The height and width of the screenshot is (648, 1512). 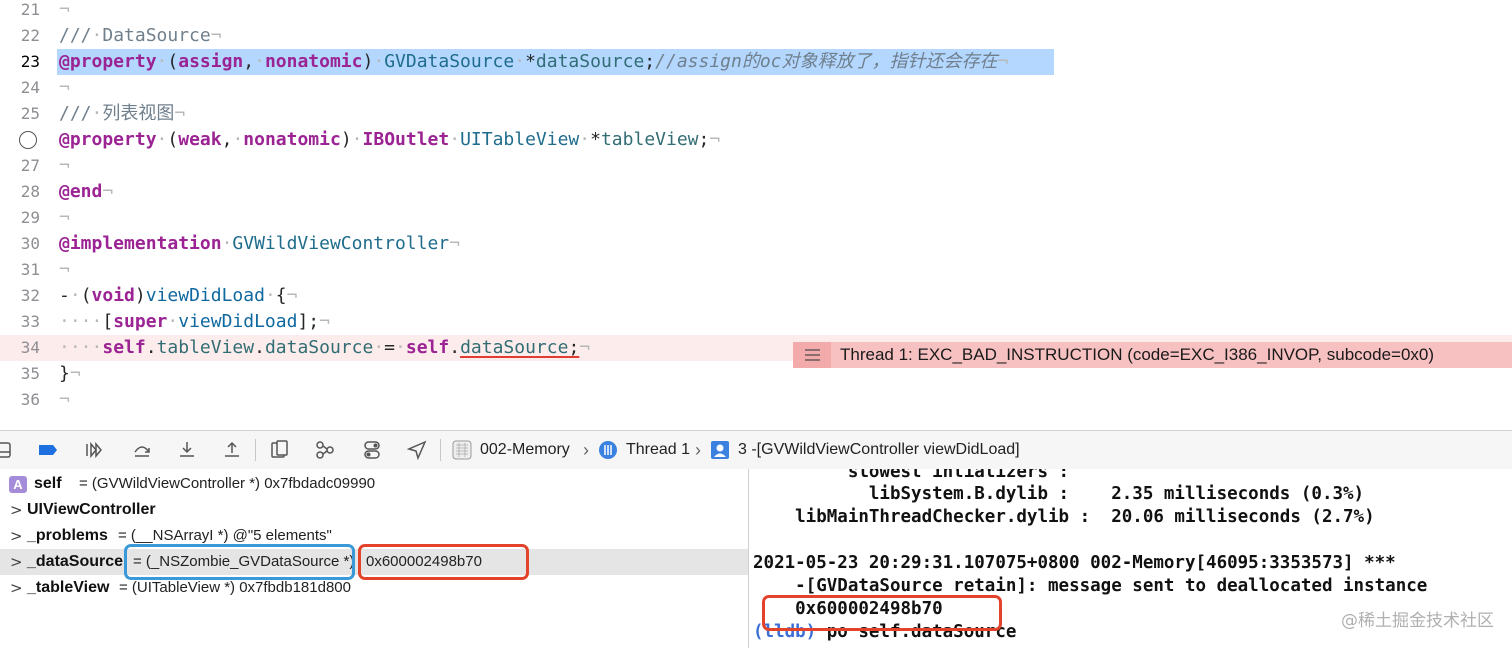 I want to click on code-line: 27 ¬, so click(x=756, y=166).